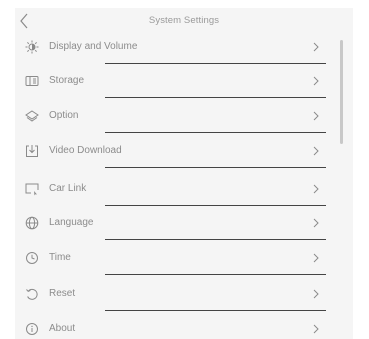  What do you see at coordinates (32, 294) in the screenshot?
I see `reset-icon` at bounding box center [32, 294].